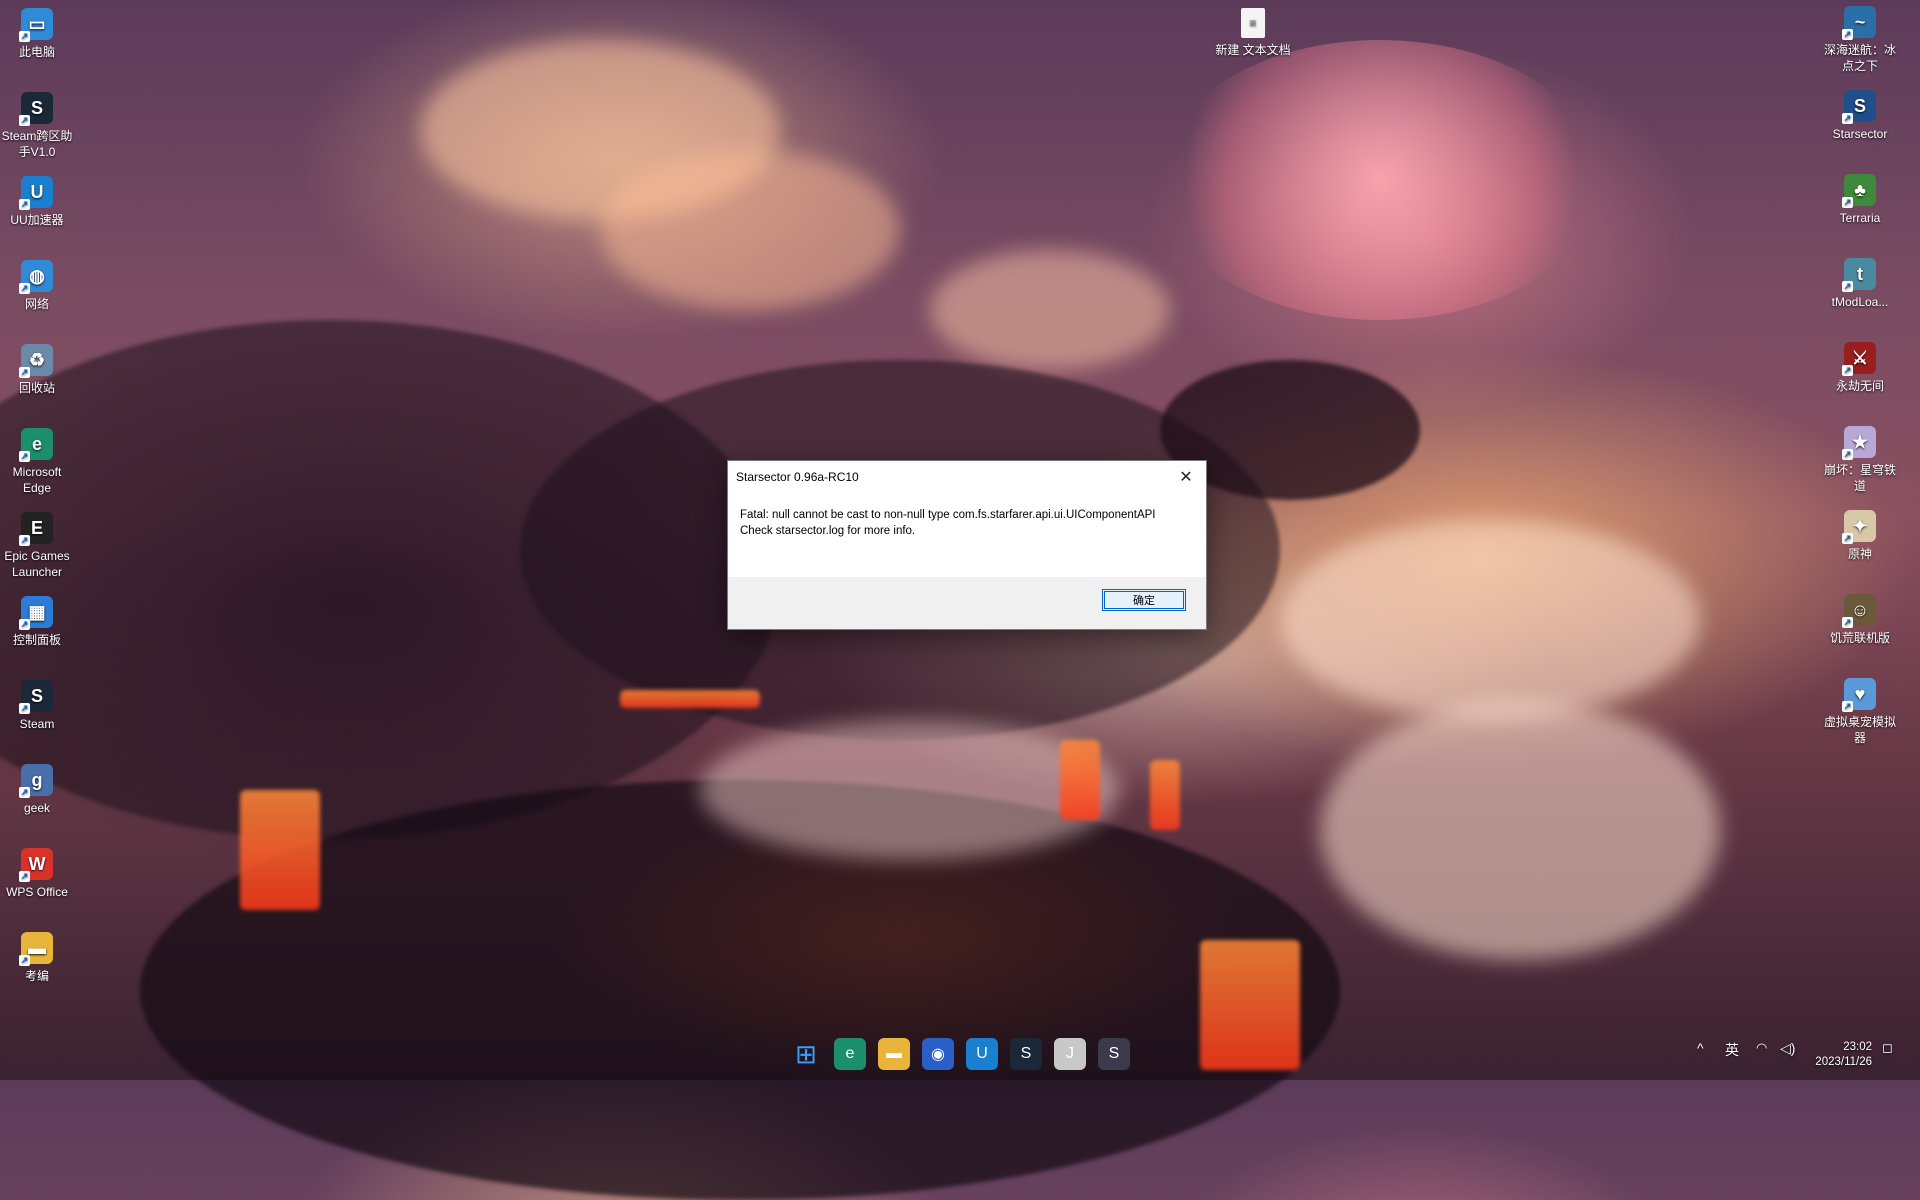 The height and width of the screenshot is (1200, 1920). What do you see at coordinates (1787, 1048) in the screenshot?
I see `volume-icon: ◁)` at bounding box center [1787, 1048].